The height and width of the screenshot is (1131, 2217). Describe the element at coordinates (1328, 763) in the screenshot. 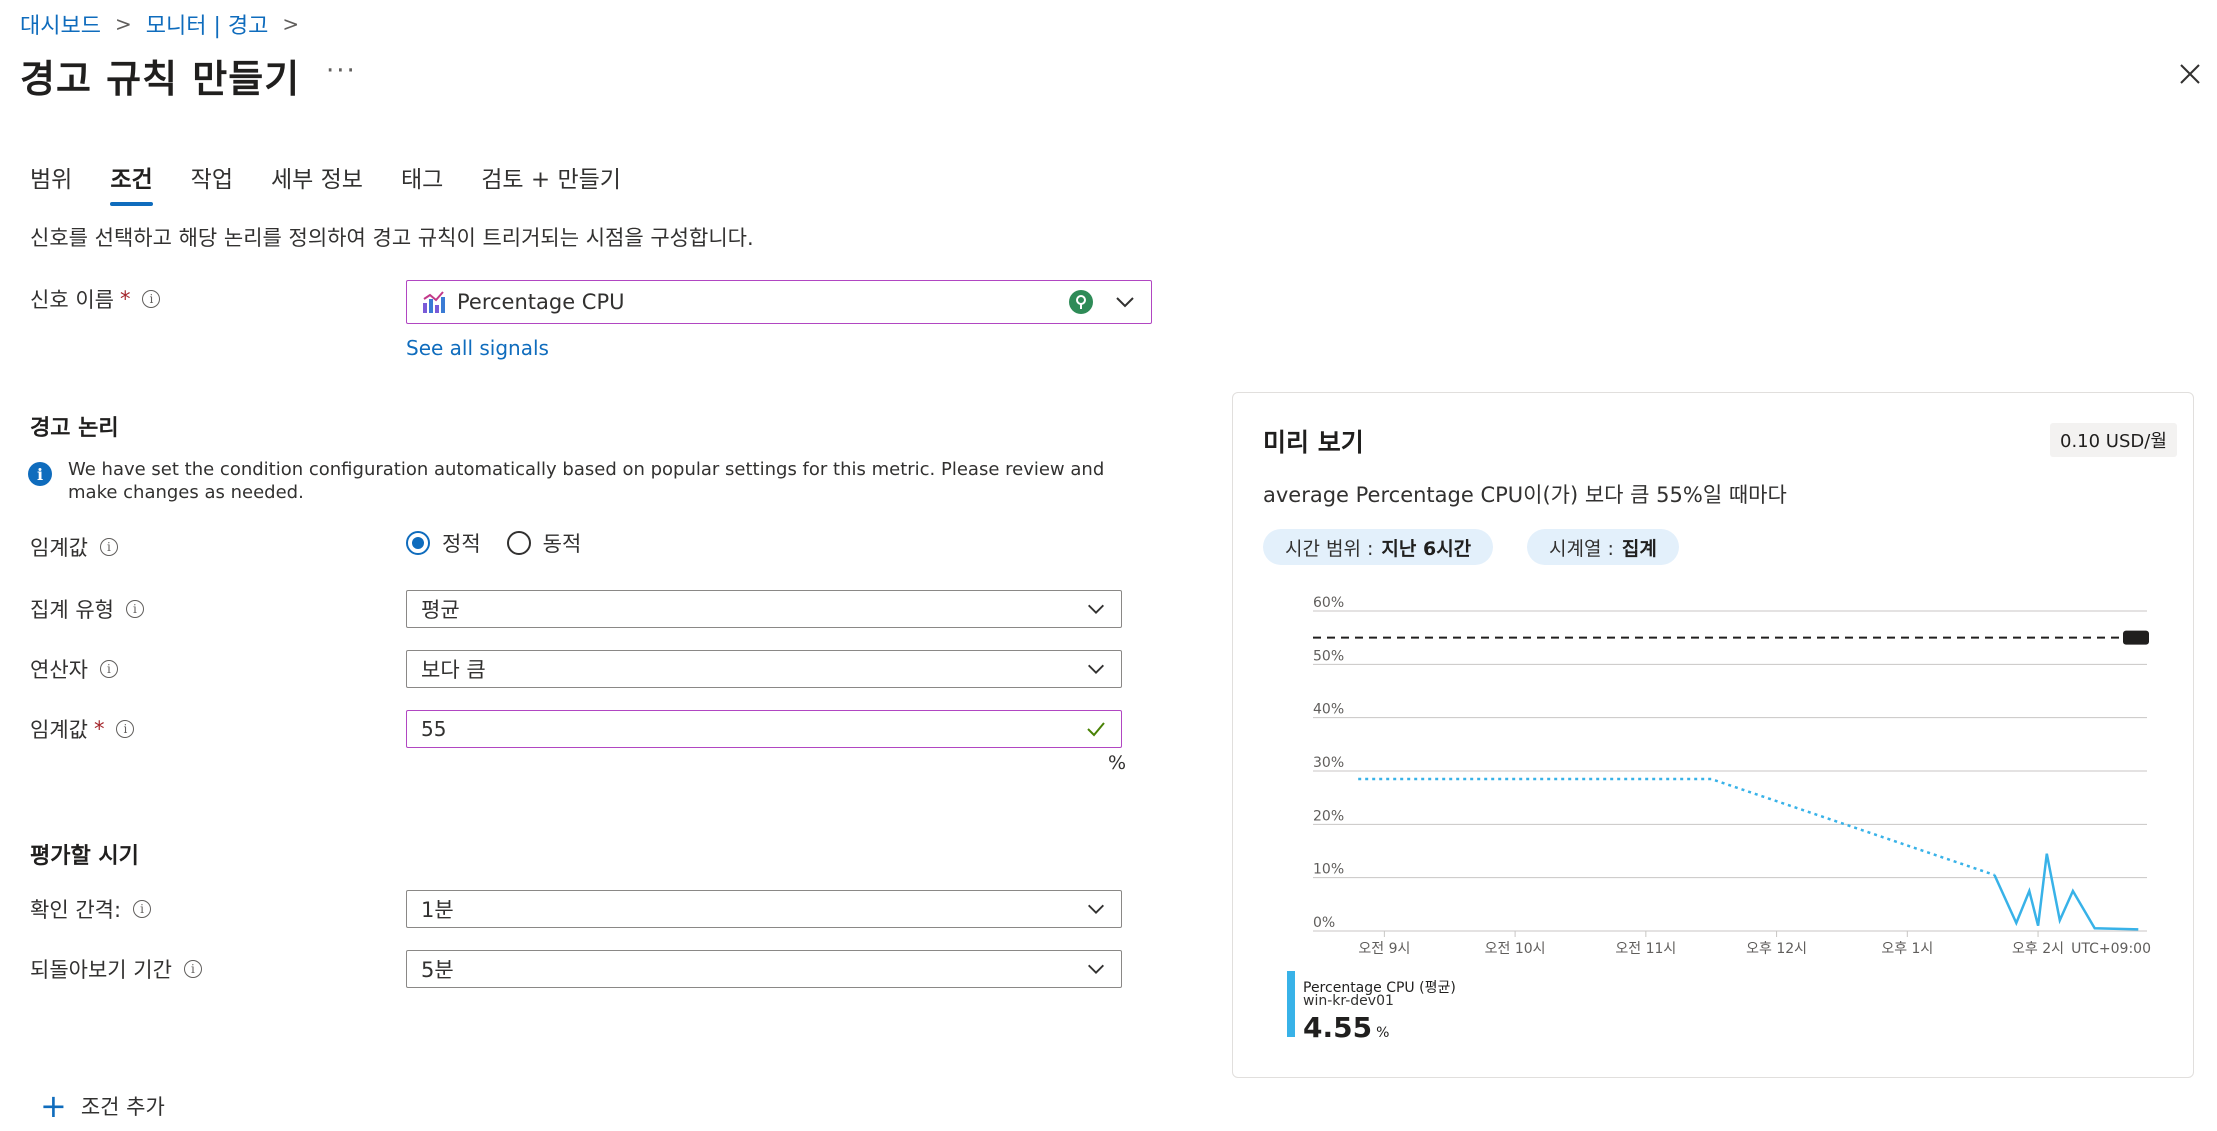

I see `y-tick-label: 30%` at that location.